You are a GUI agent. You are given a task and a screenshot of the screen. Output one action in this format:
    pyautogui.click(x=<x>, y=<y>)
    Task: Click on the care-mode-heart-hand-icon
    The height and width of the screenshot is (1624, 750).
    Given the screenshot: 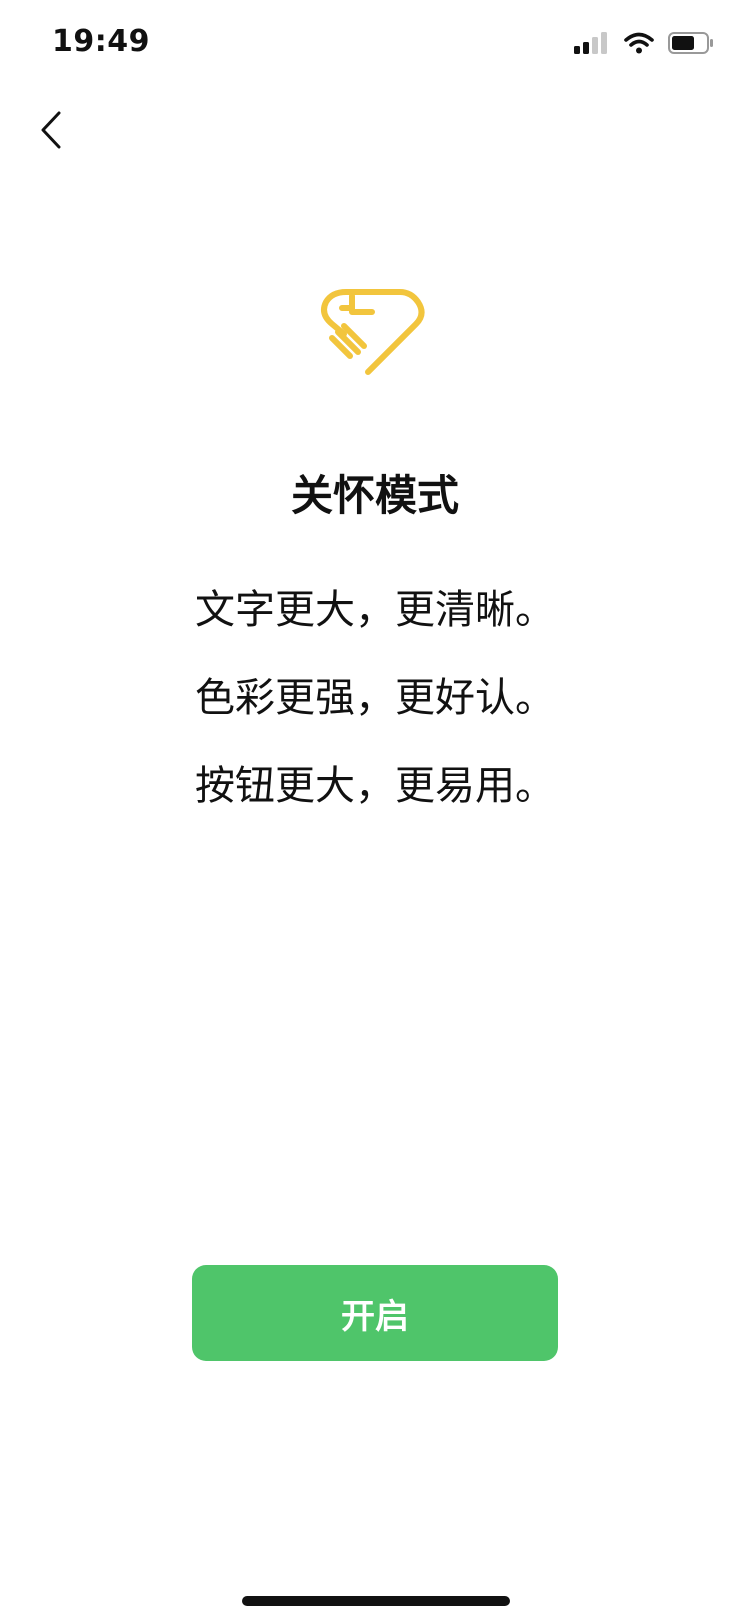 What is the action you would take?
    pyautogui.click(x=373, y=332)
    